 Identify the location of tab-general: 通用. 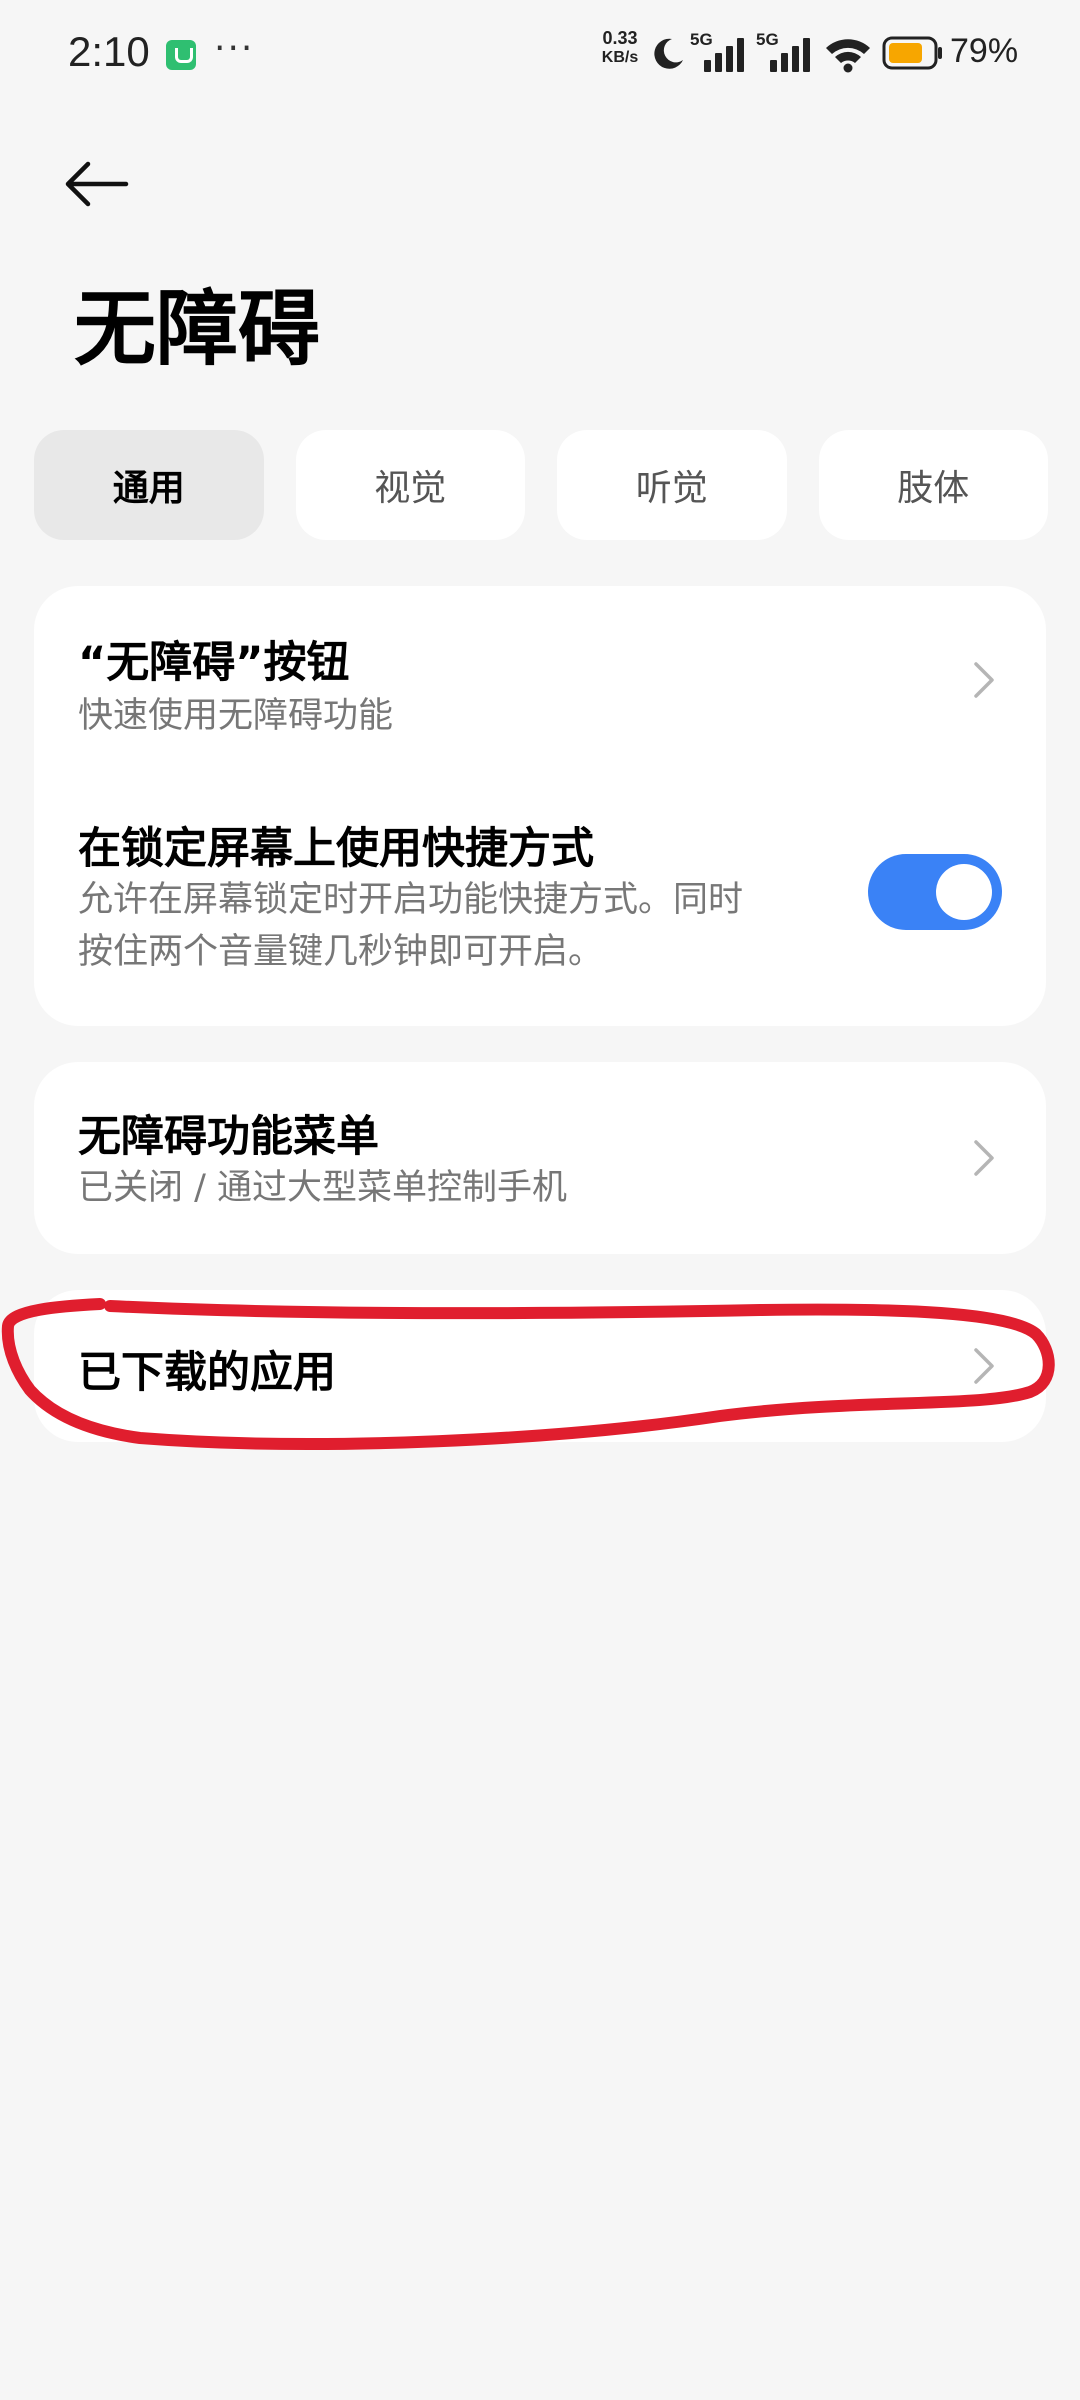
(149, 485).